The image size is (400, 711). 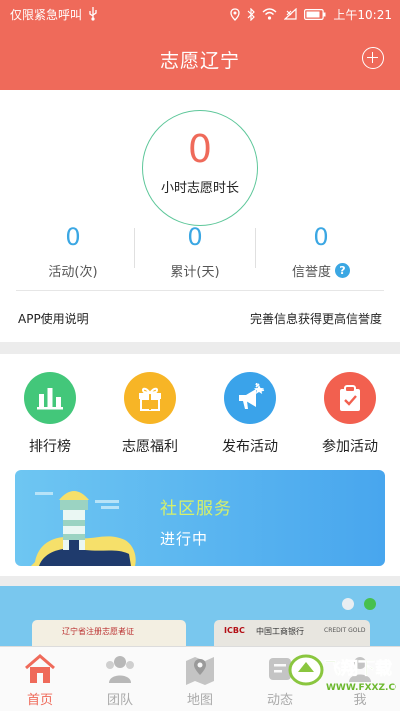 What do you see at coordinates (362, 14) in the screenshot?
I see `clock-time: 上午10:21` at bounding box center [362, 14].